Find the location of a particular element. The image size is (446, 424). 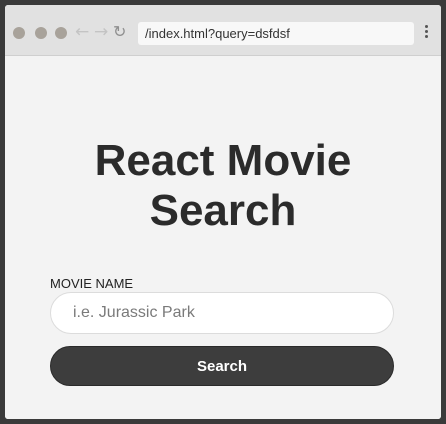

browser-toolbar: ← → ↻ /index.html?query=dsfdsf is located at coordinates (223, 30).